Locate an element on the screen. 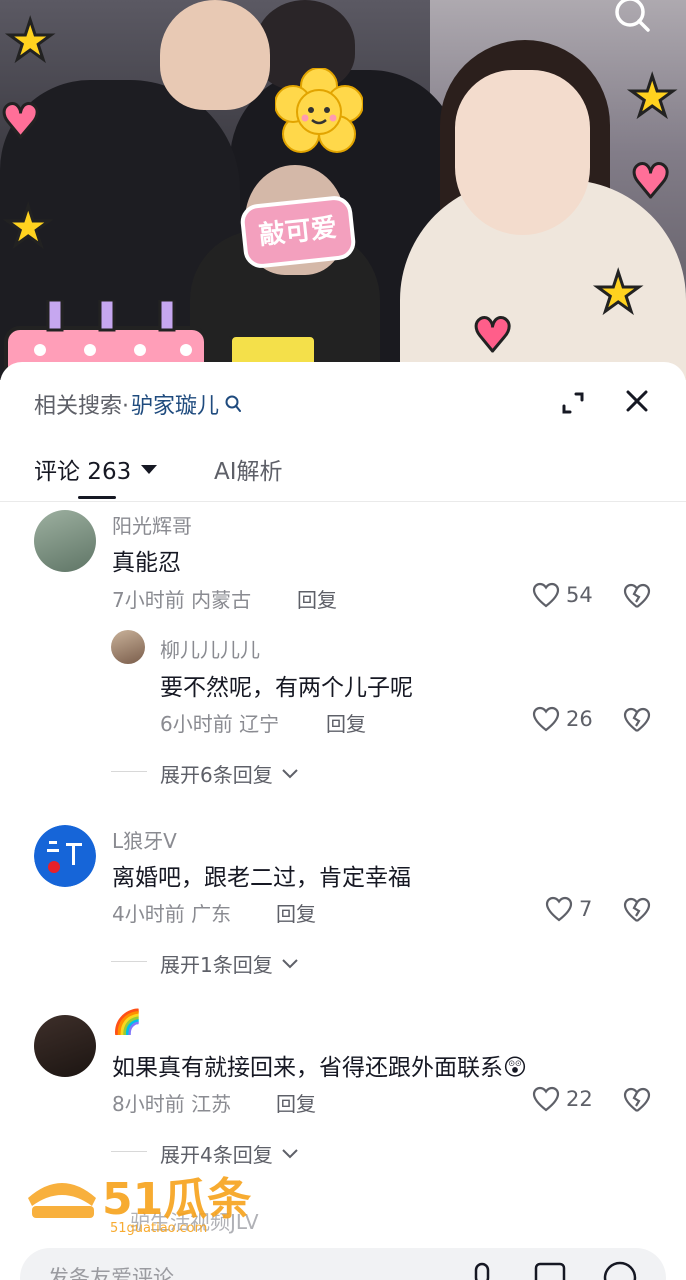  tab-comments-label: 评论 263 is located at coordinates (83, 472).